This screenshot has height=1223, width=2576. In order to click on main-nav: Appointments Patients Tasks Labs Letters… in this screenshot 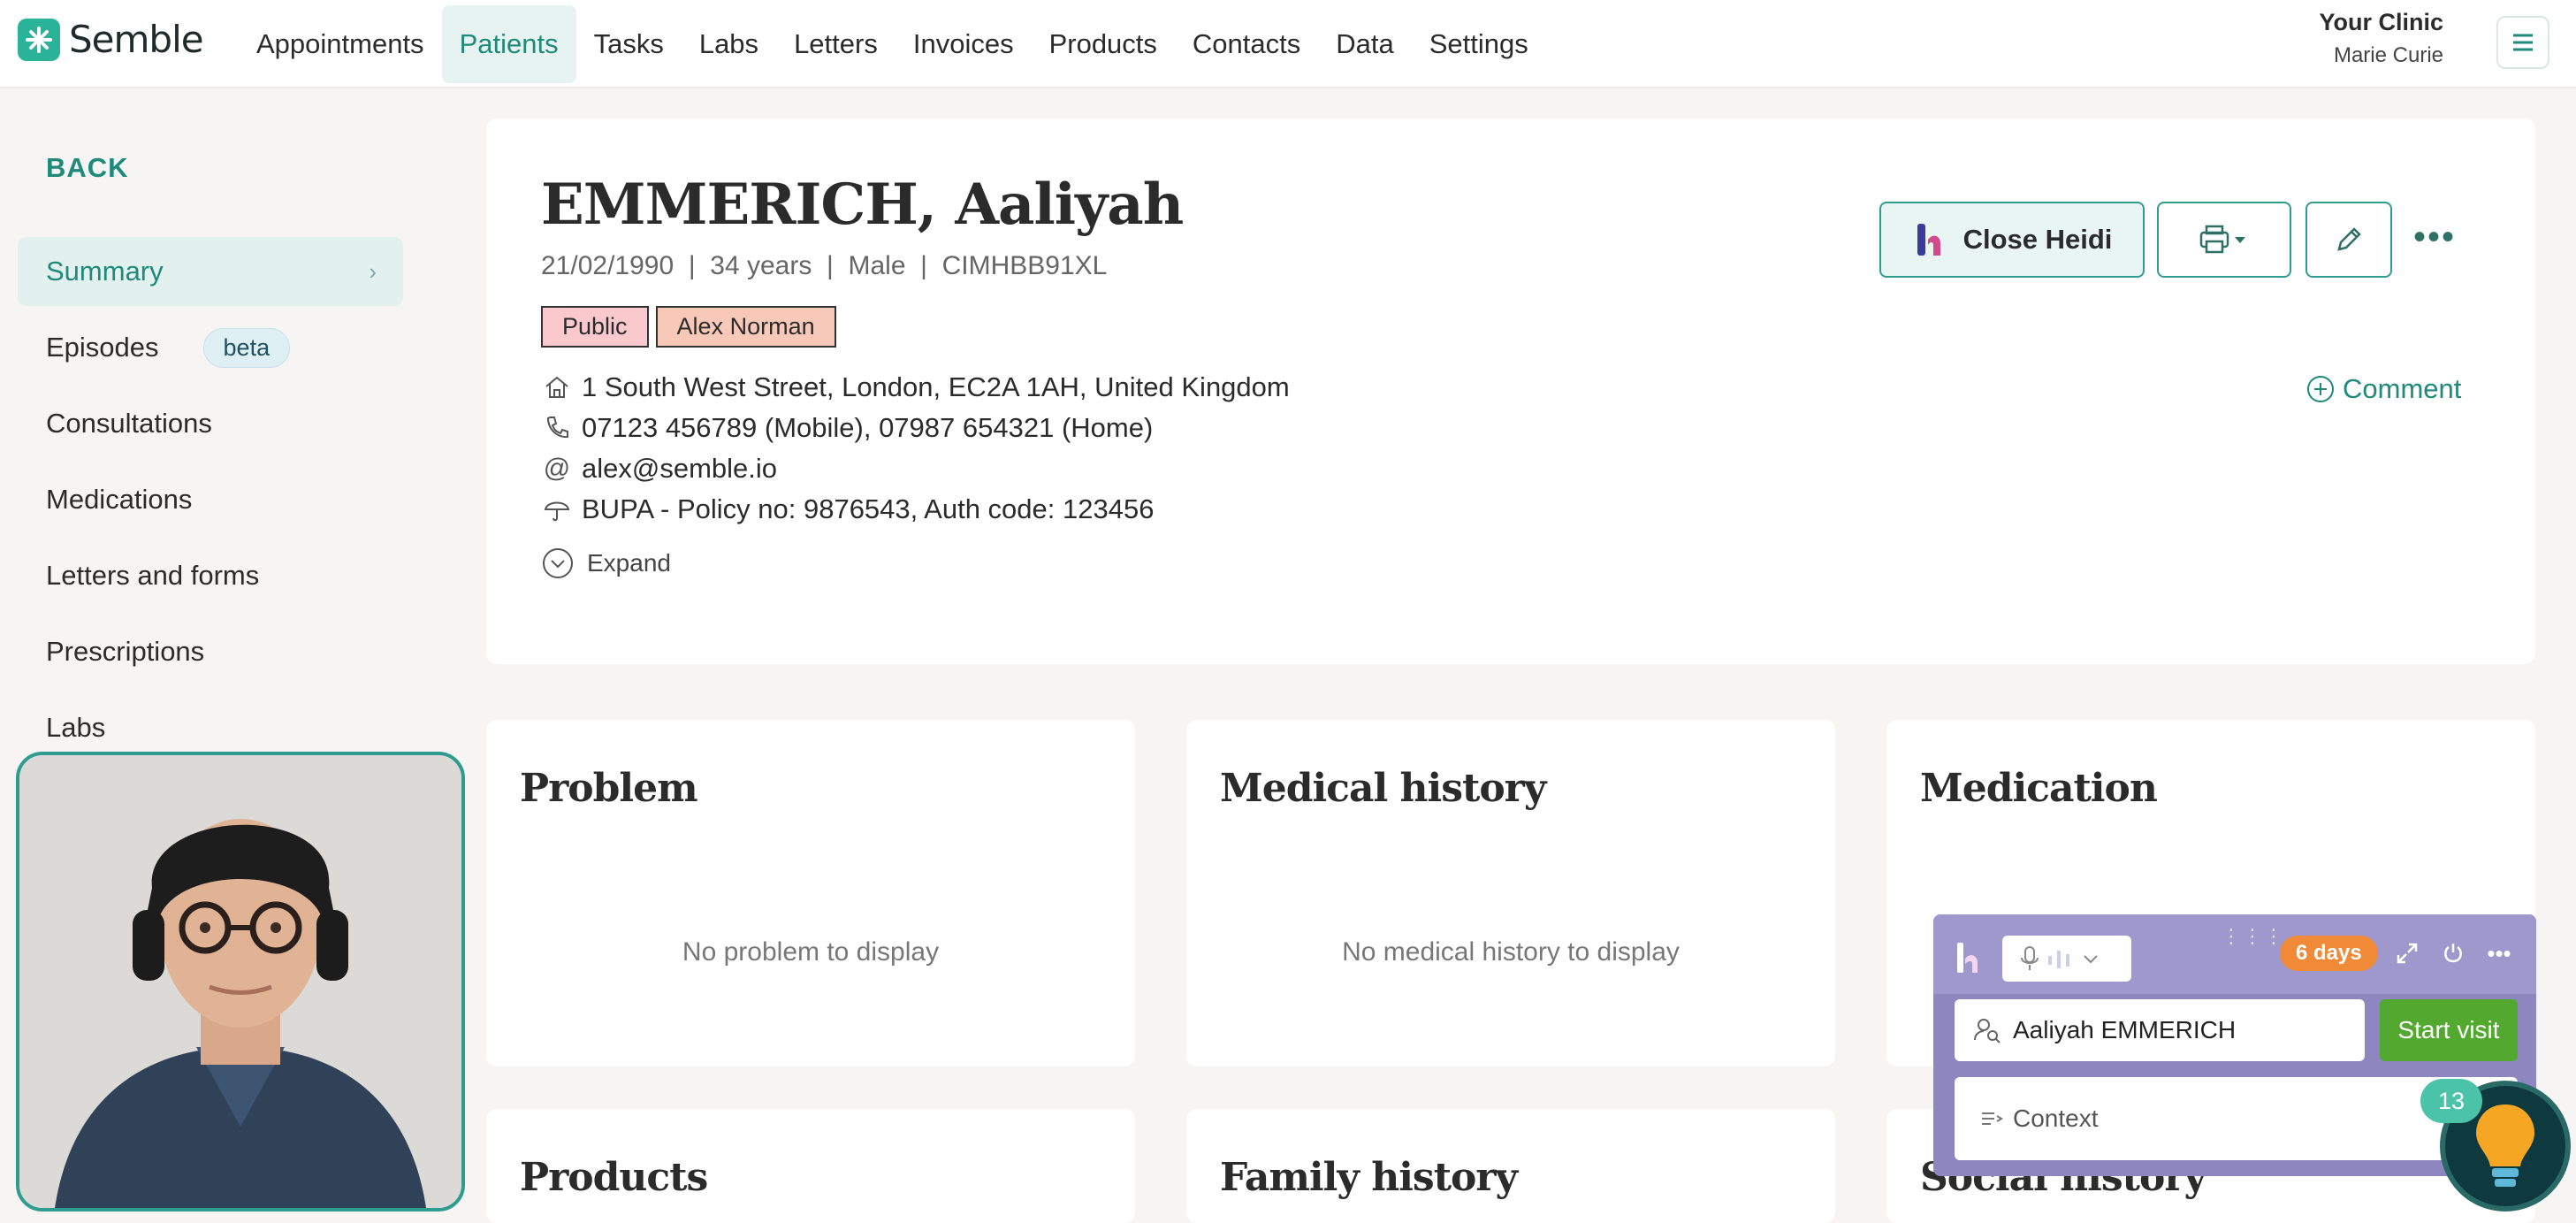, I will do `click(892, 44)`.